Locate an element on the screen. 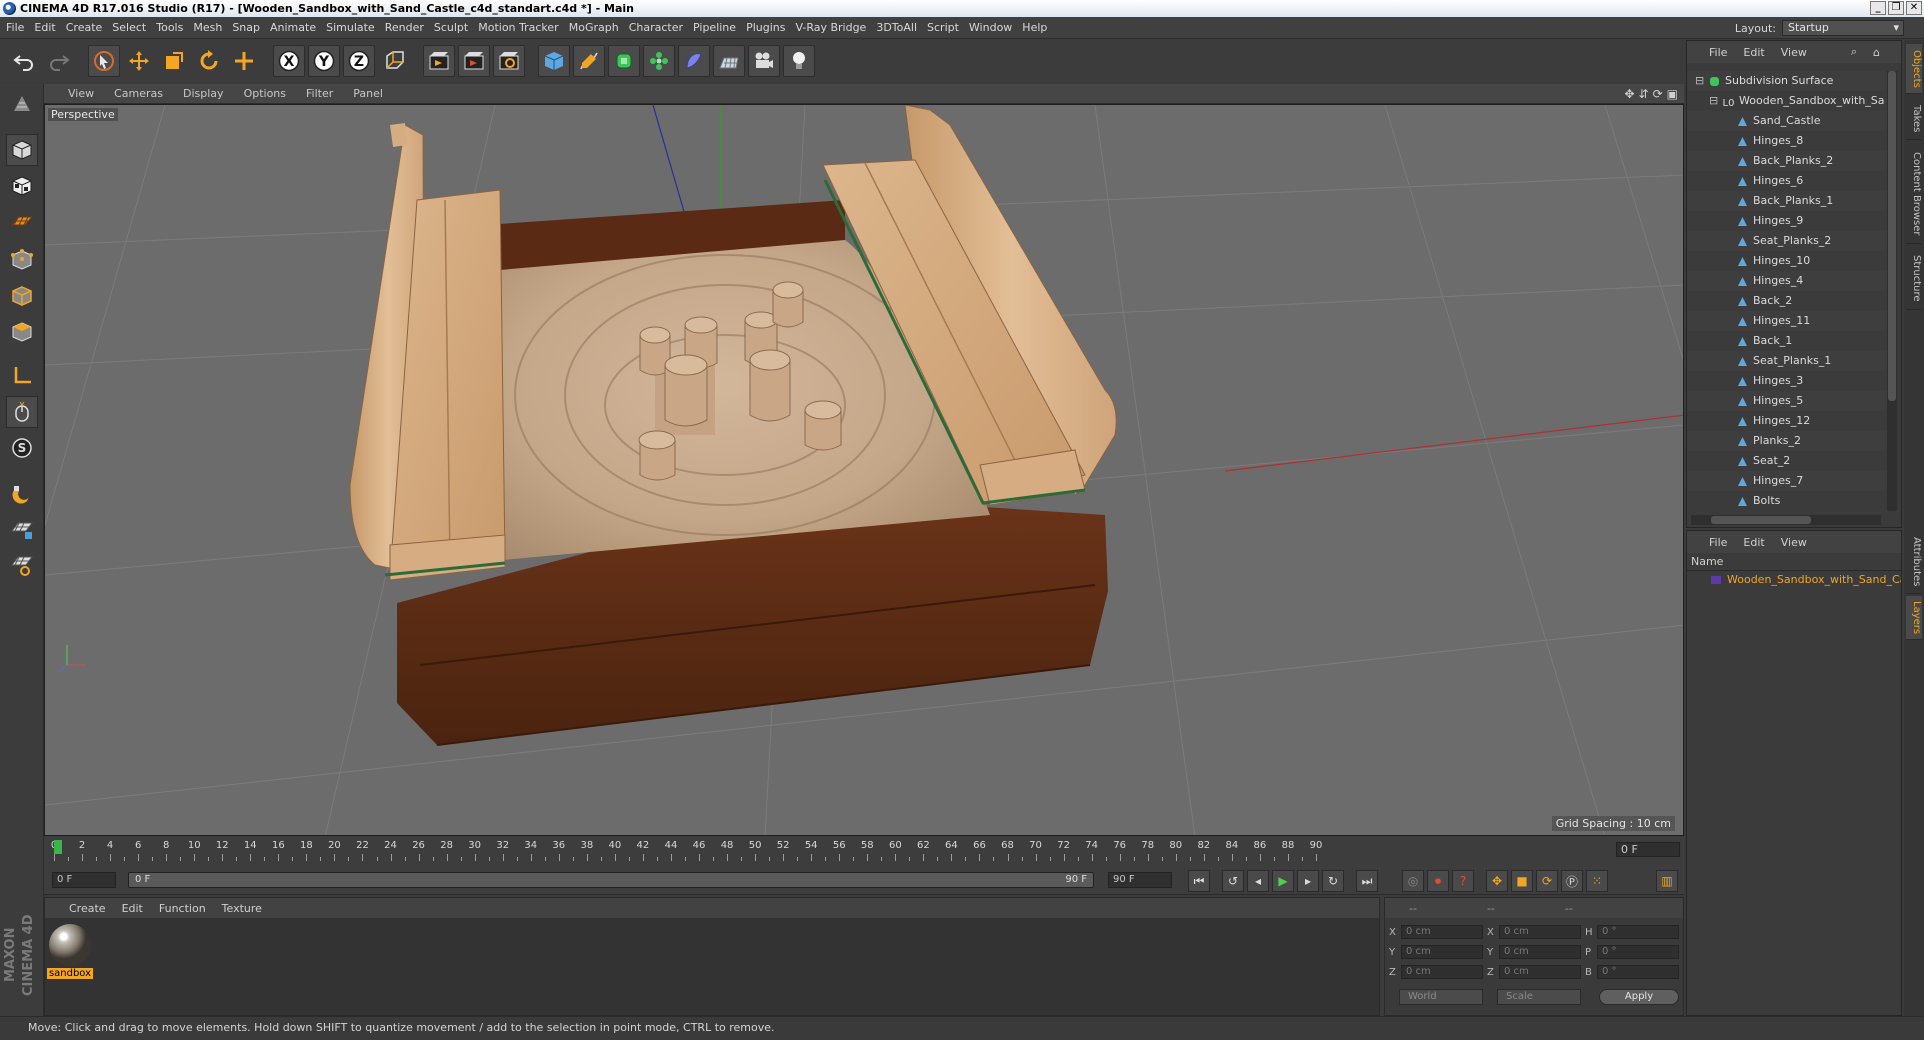 This screenshot has height=1040, width=1924. menu-render: Render is located at coordinates (404, 27).